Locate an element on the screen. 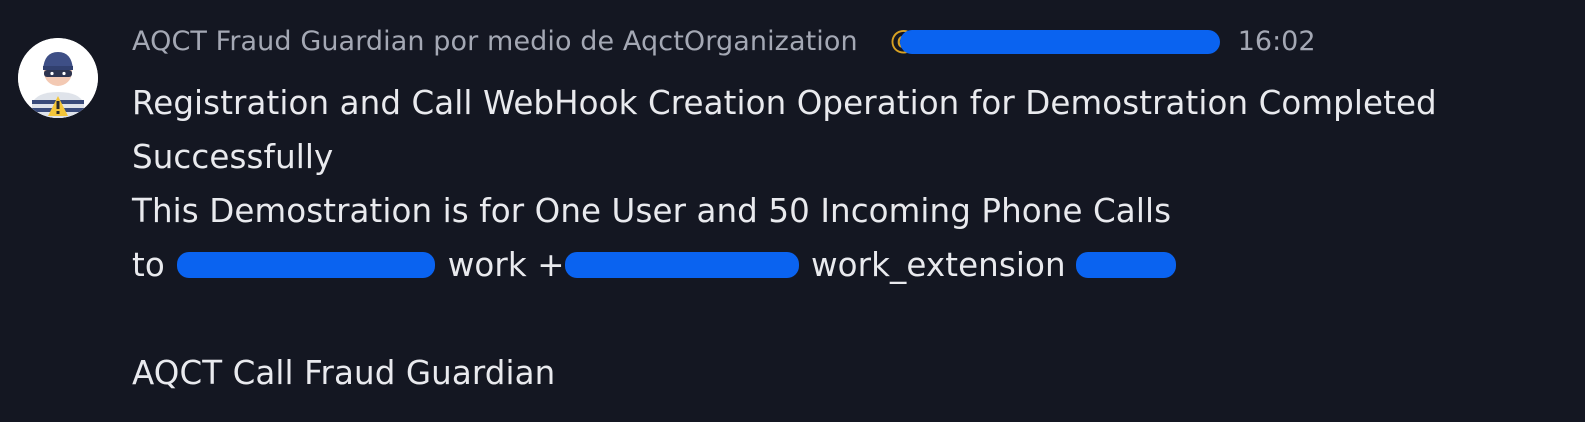 The width and height of the screenshot is (1585, 422). sender-handle: @ is located at coordinates (1056, 41).